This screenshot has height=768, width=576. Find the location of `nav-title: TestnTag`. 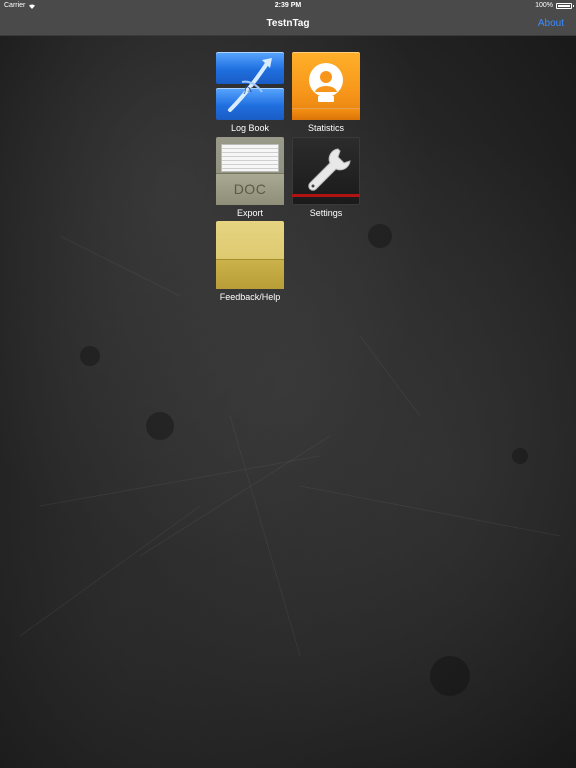

nav-title: TestnTag is located at coordinates (288, 23).